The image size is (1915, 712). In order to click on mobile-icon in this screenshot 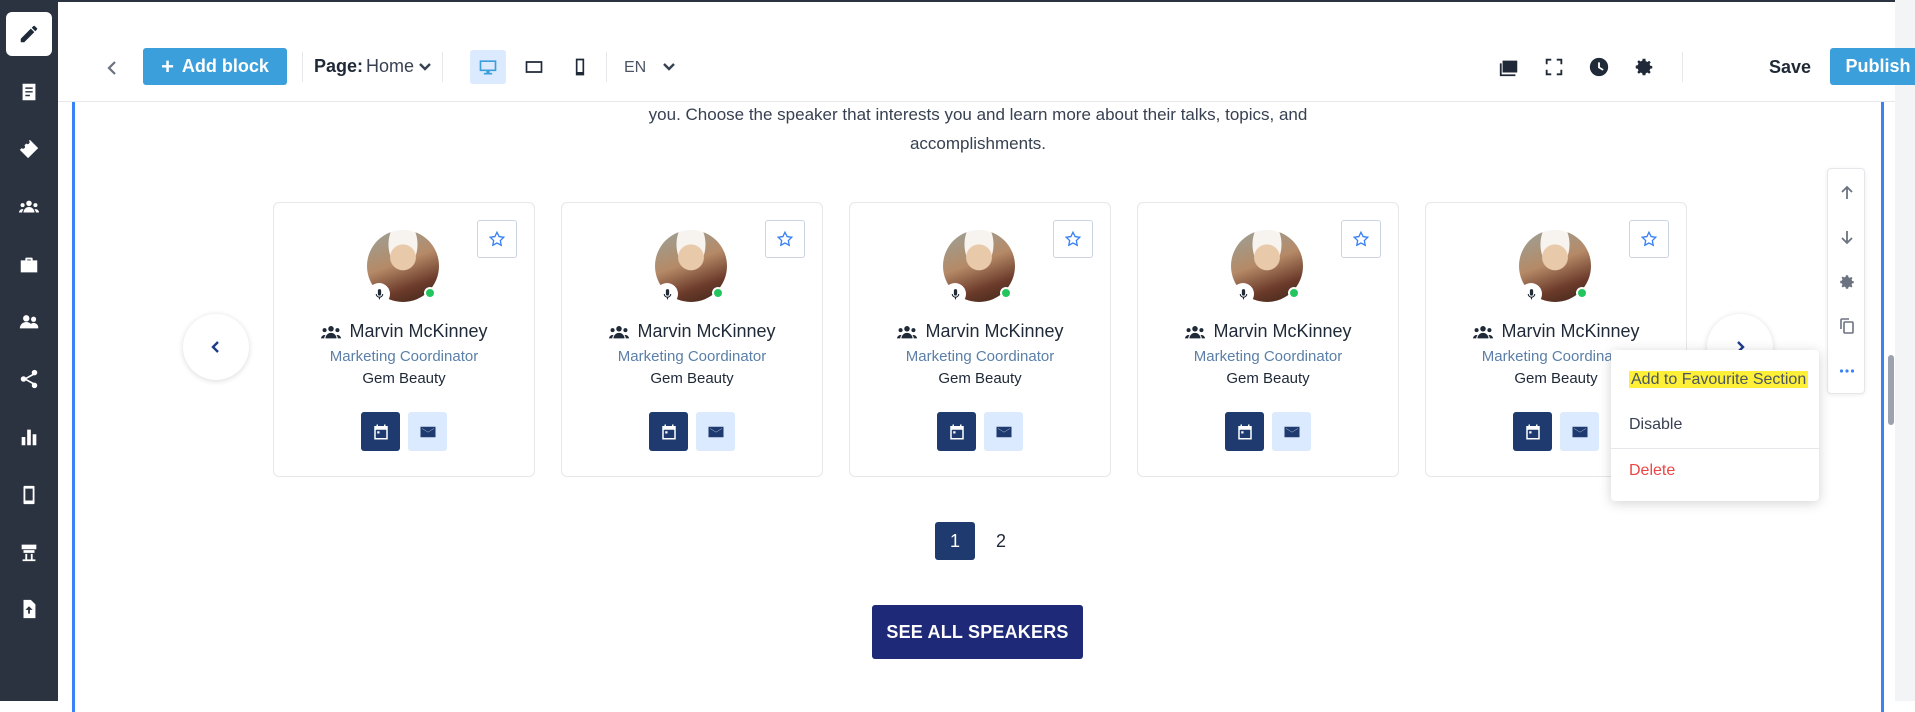, I will do `click(29, 495)`.